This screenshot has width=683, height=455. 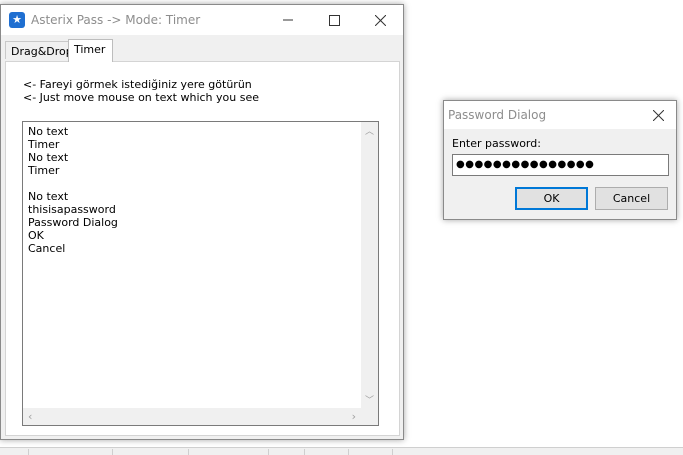 What do you see at coordinates (560, 165) in the screenshot?
I see `password-field: ●●●●●●●●●●●●●●●` at bounding box center [560, 165].